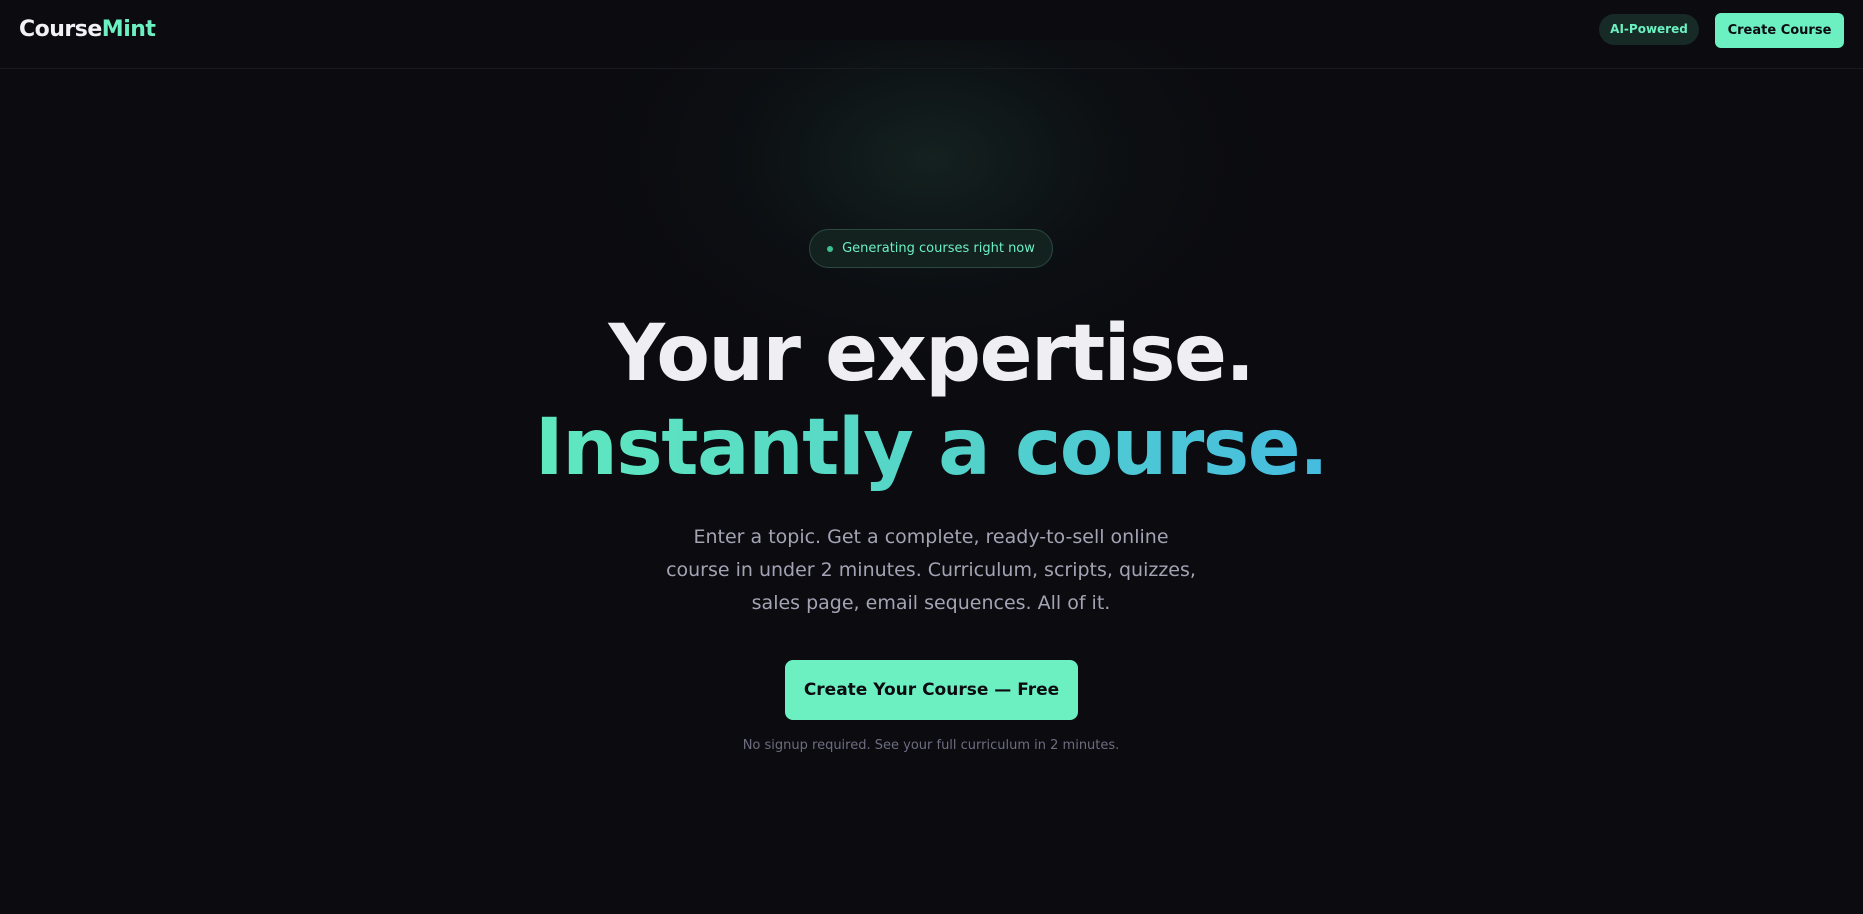 Image resolution: width=1863 pixels, height=914 pixels. I want to click on headline-gradient-text: Instantly a course., so click(931, 448).